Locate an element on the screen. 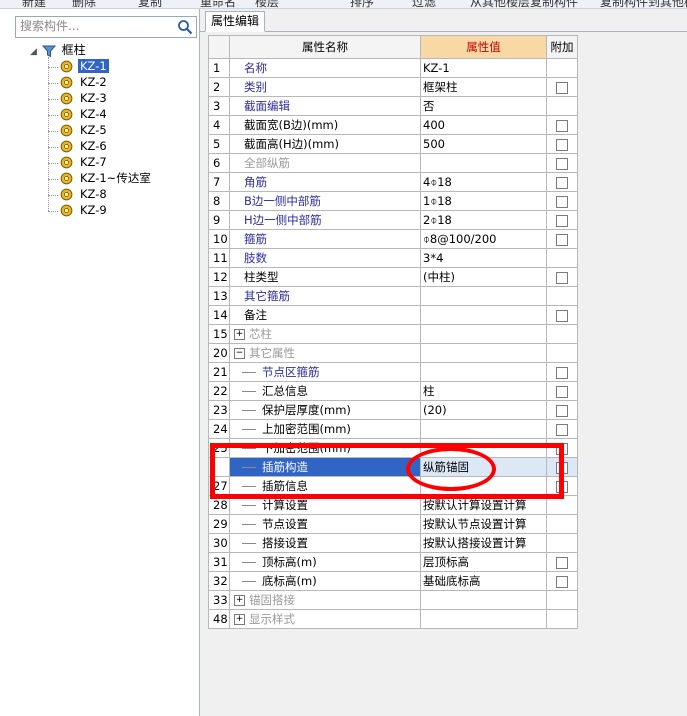 The width and height of the screenshot is (687, 716). toolbar-item: 楼层 is located at coordinates (267, 4).